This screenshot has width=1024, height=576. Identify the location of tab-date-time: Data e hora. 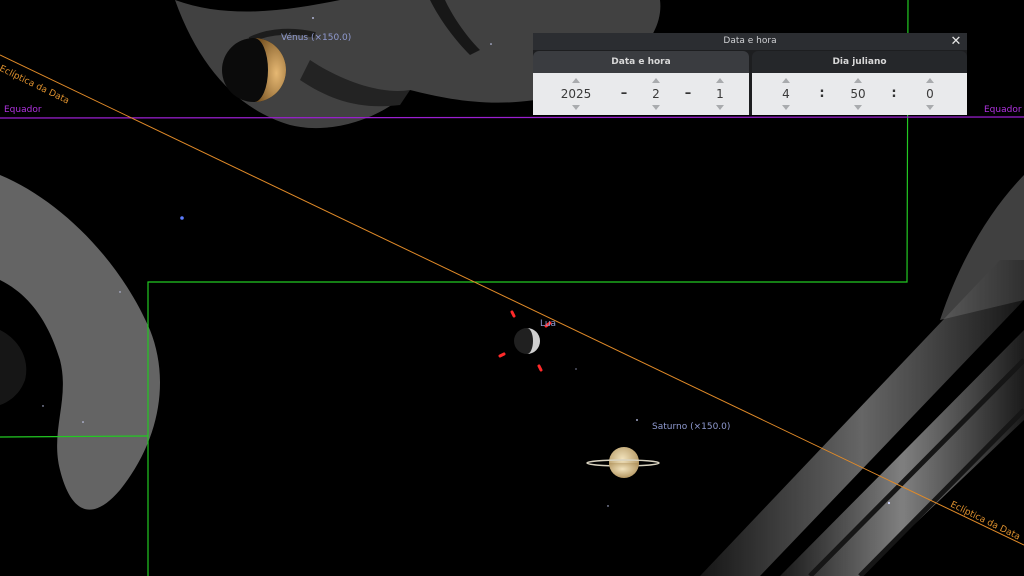
(641, 62).